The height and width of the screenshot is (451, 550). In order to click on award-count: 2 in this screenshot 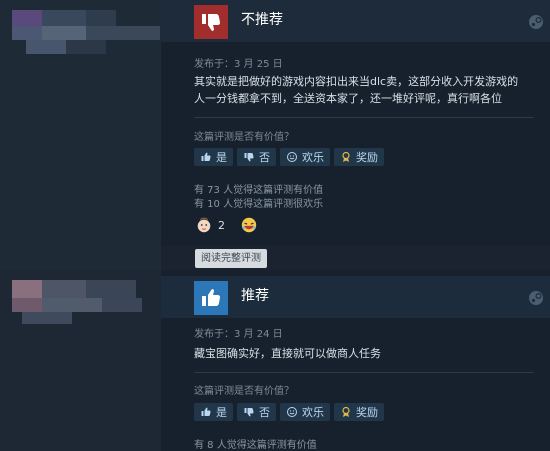, I will do `click(221, 225)`.